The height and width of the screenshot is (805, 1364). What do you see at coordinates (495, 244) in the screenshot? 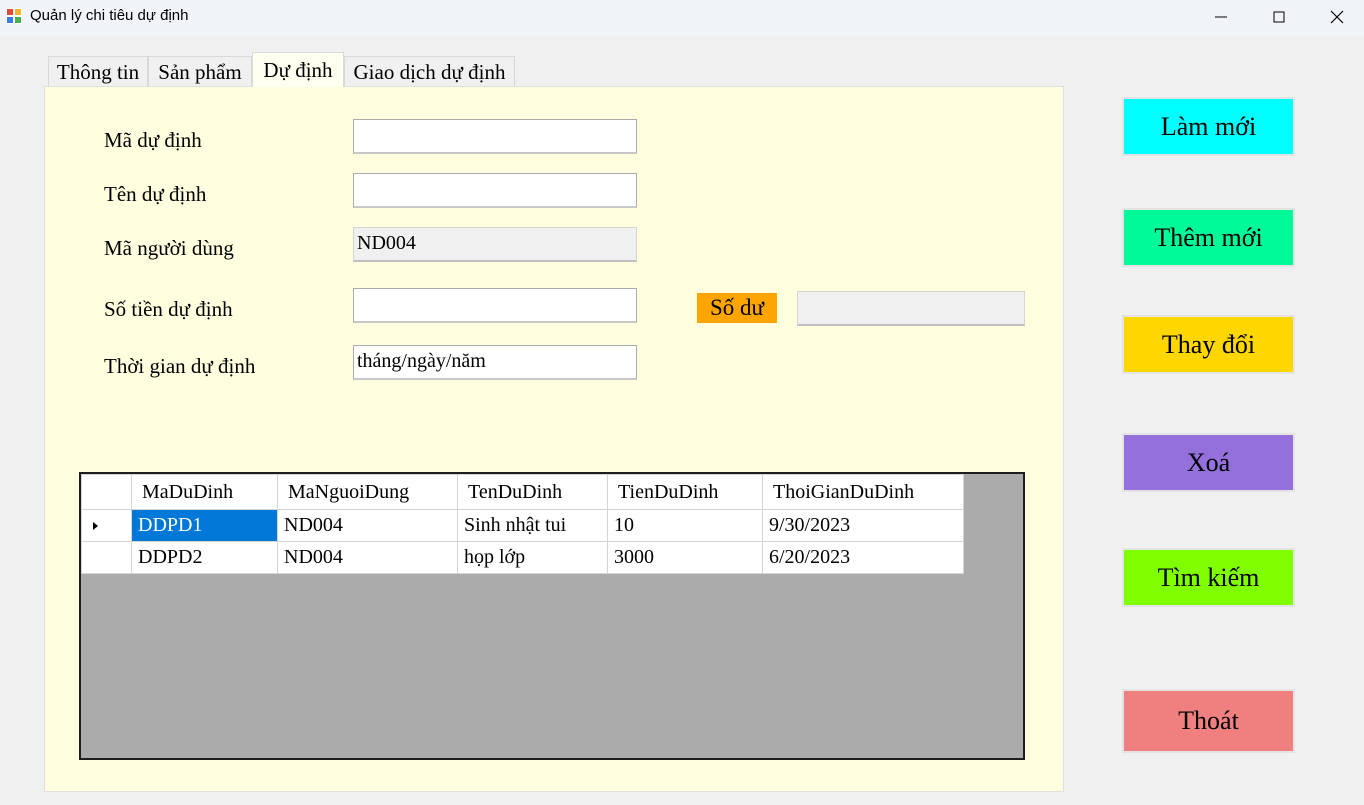
I see `ma-nguoi-dung-input: ND004` at bounding box center [495, 244].